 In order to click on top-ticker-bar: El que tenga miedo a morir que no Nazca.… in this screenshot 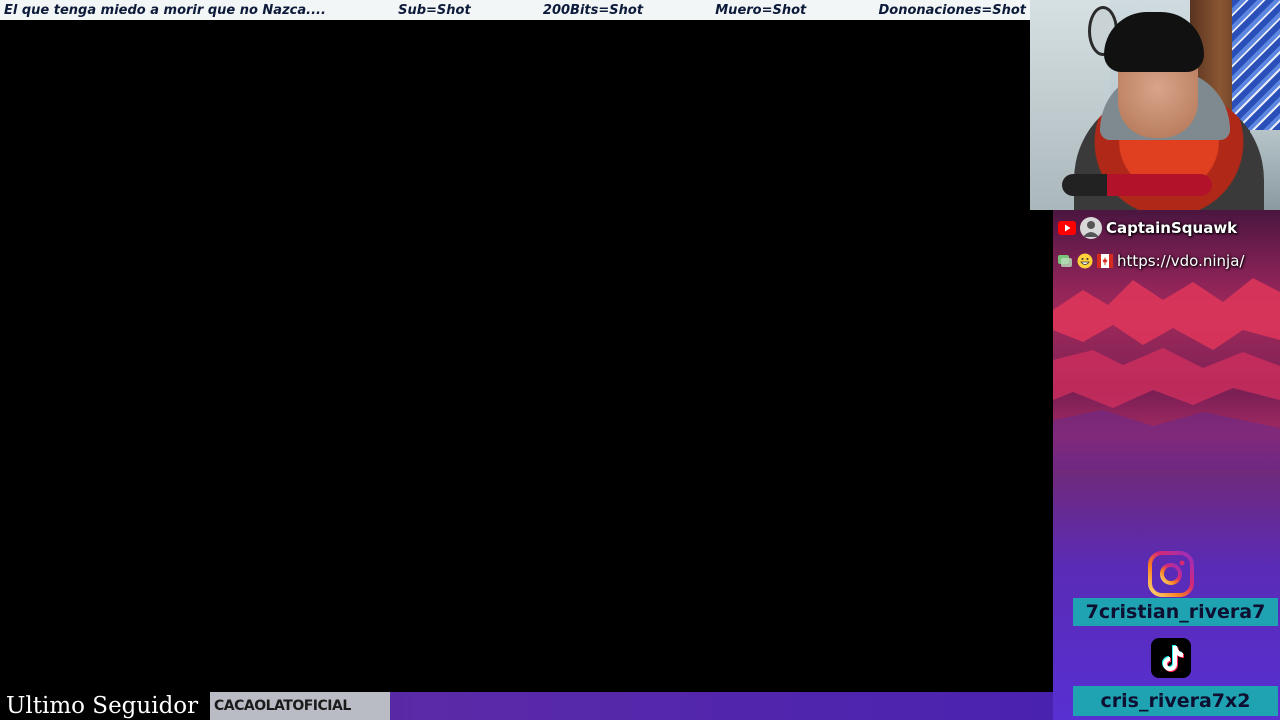, I will do `click(515, 10)`.